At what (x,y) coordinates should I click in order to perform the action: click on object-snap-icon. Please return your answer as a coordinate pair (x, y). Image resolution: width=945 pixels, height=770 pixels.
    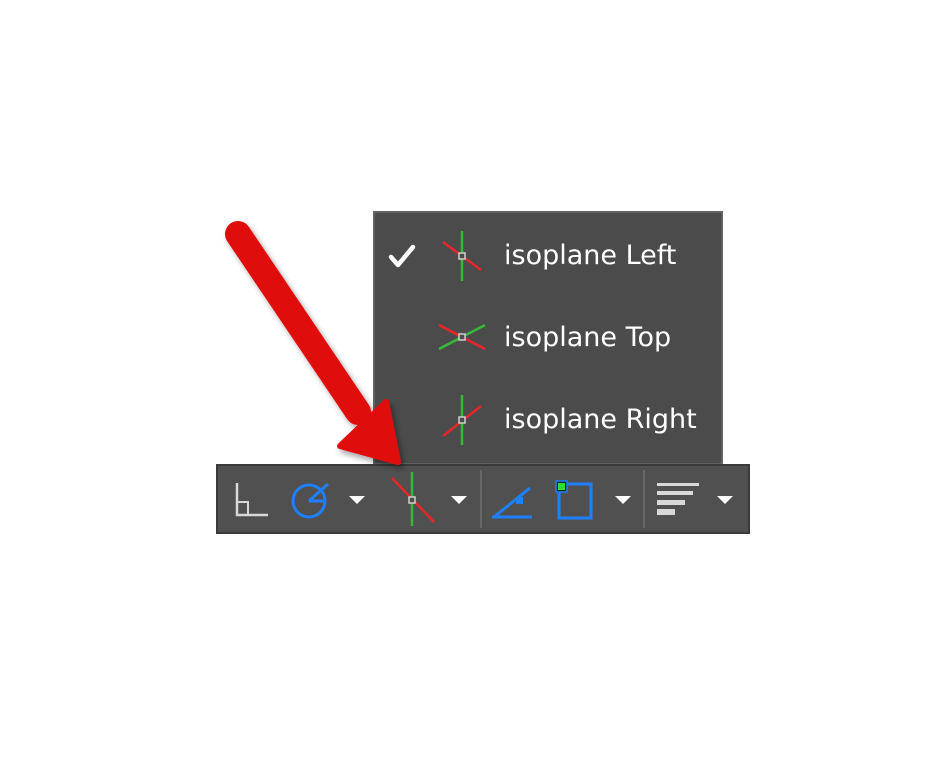
    Looking at the image, I should click on (574, 500).